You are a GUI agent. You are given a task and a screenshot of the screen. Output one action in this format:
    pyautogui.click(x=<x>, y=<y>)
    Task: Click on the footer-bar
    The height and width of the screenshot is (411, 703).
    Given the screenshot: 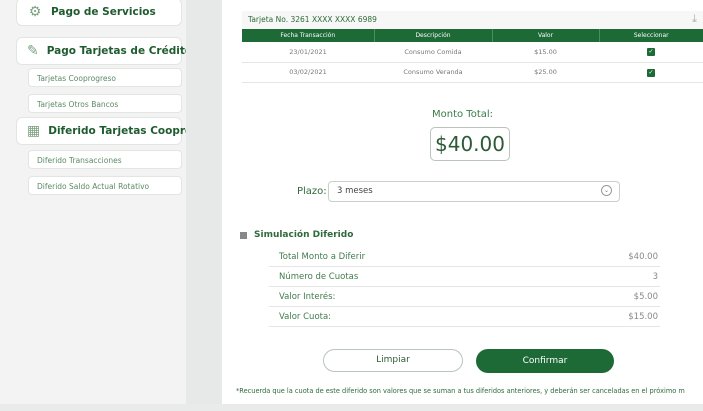 What is the action you would take?
    pyautogui.click(x=351, y=407)
    